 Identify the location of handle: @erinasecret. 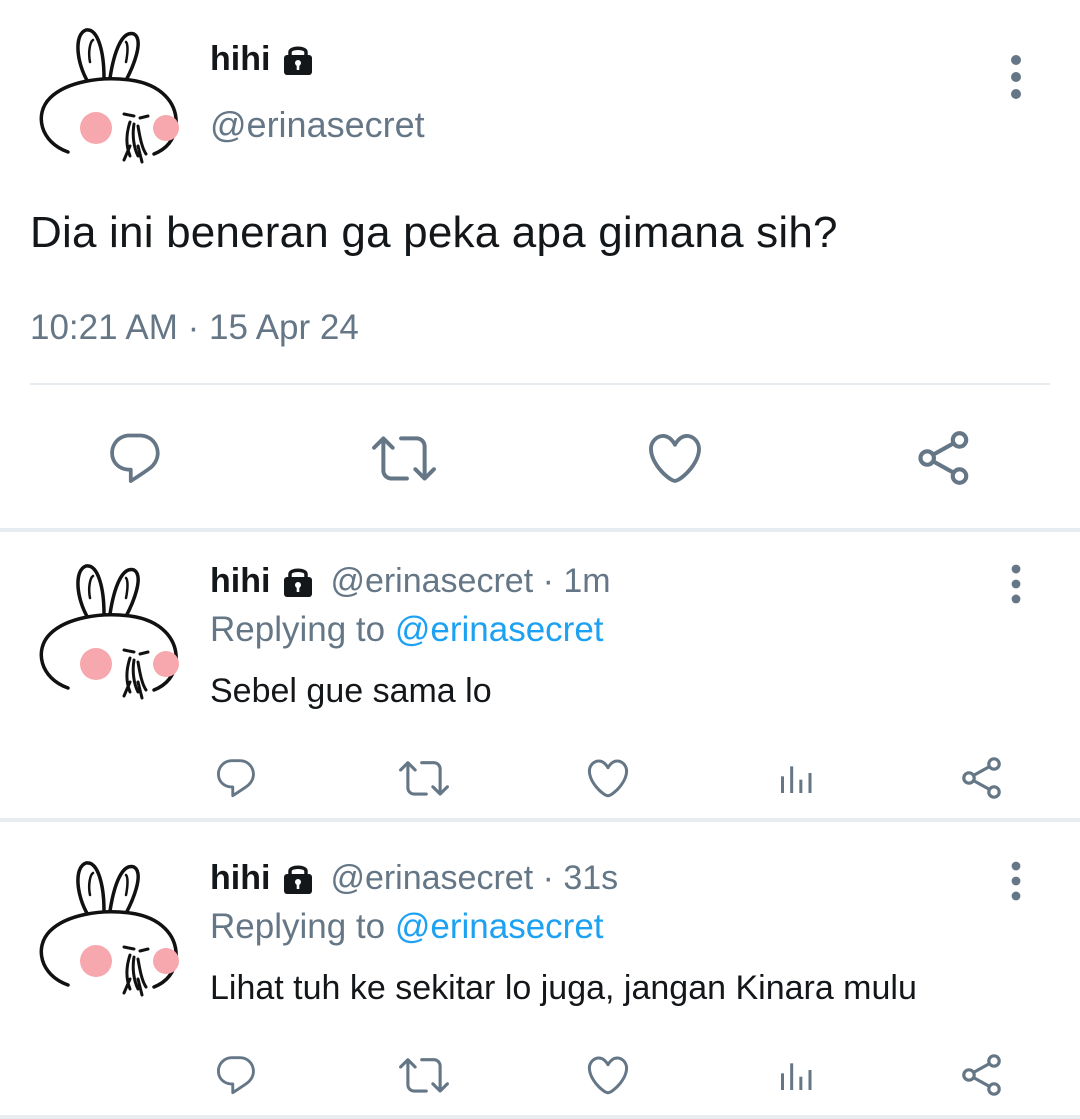
(317, 125).